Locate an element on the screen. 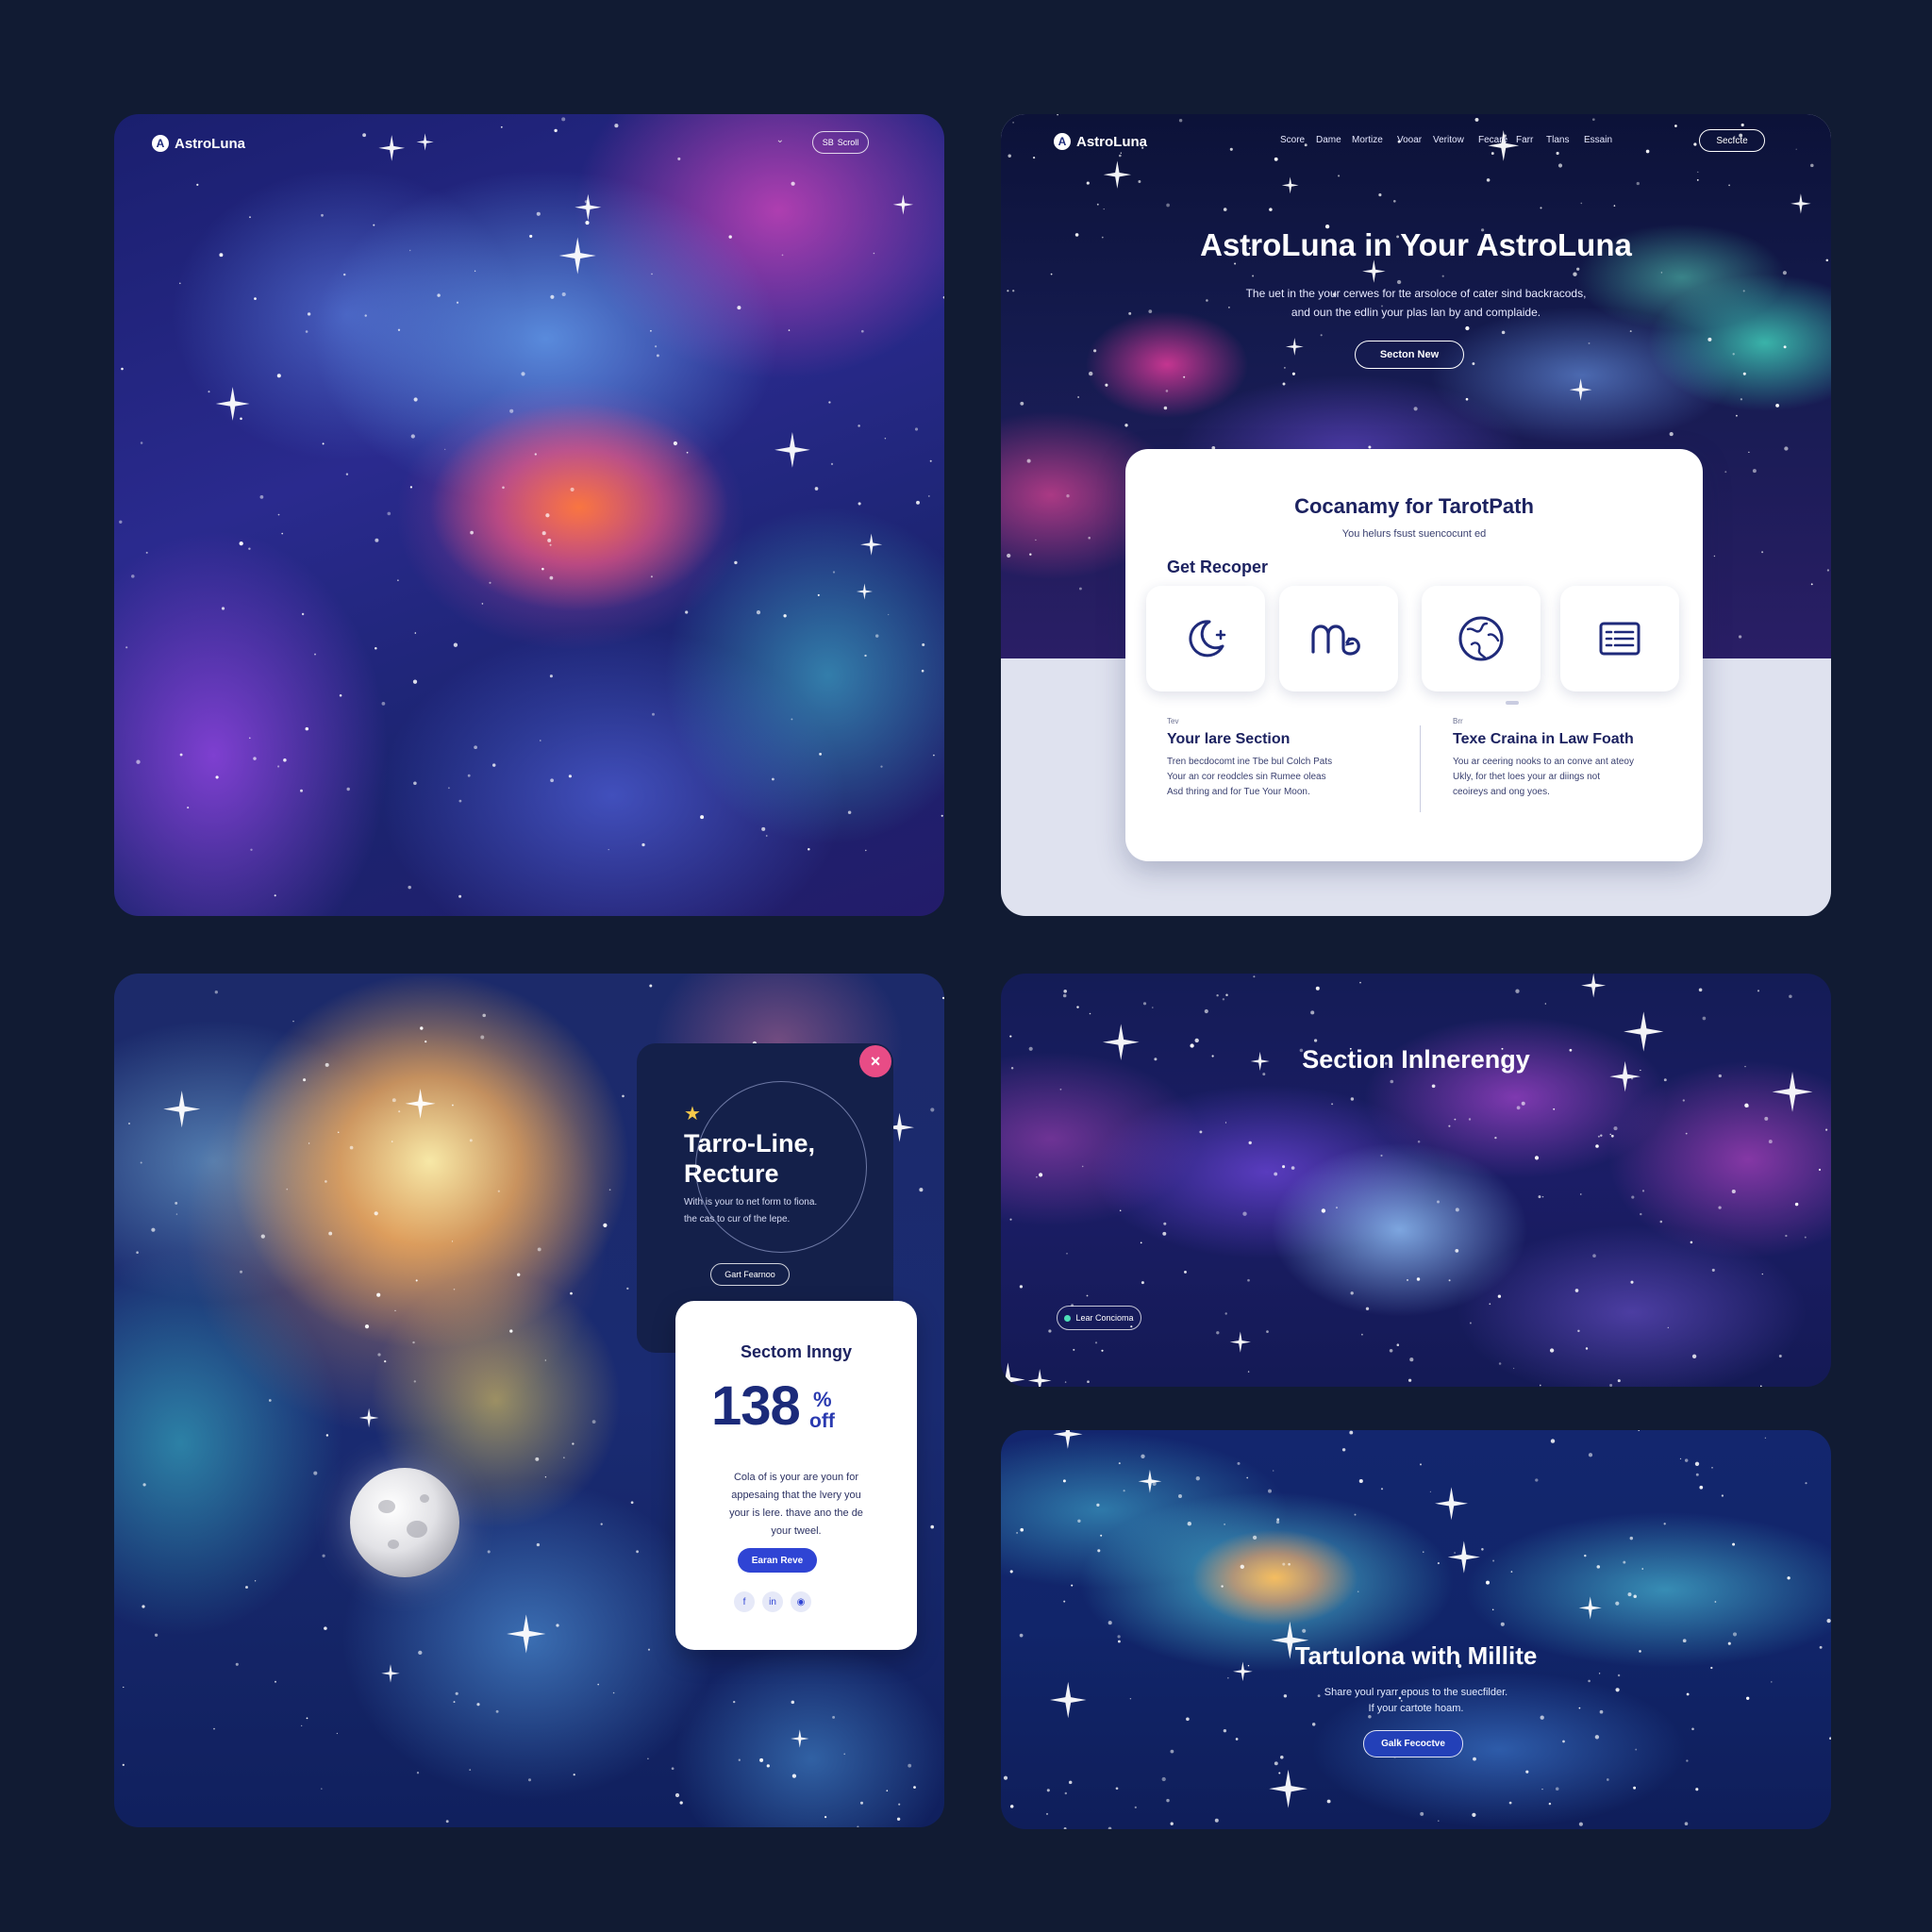 The width and height of the screenshot is (1932, 1932). hero-title: AstroLuna in Your AstroLuna is located at coordinates (1416, 244).